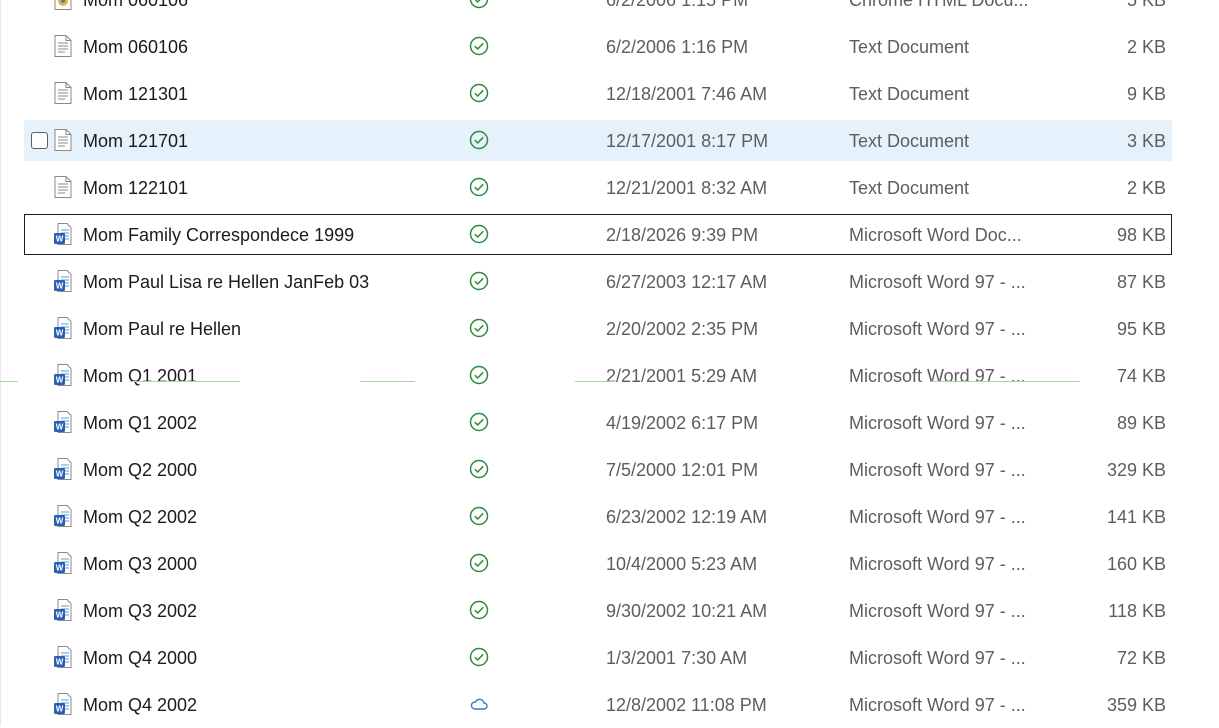  What do you see at coordinates (1146, 94) in the screenshot?
I see `file-size: 9 KB` at bounding box center [1146, 94].